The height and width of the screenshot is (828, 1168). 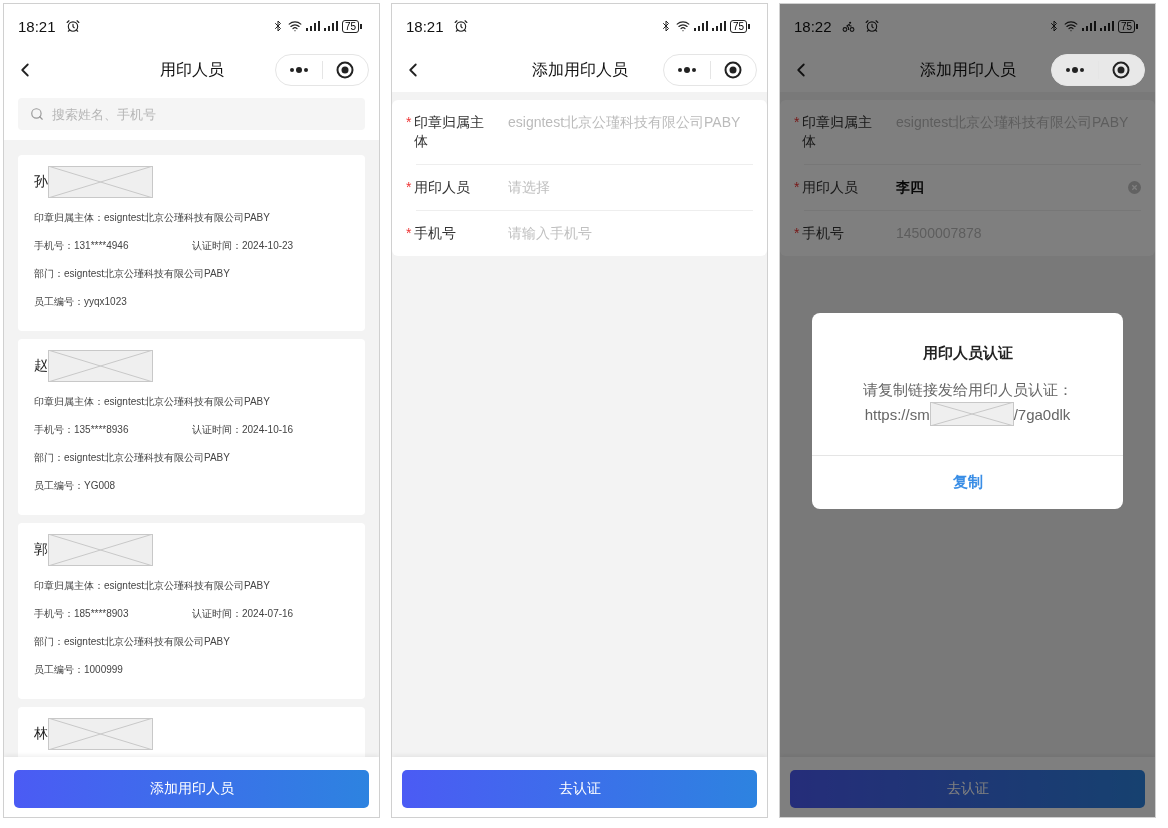 What do you see at coordinates (1042, 414) in the screenshot?
I see `link-text: /7ga0dlk` at bounding box center [1042, 414].